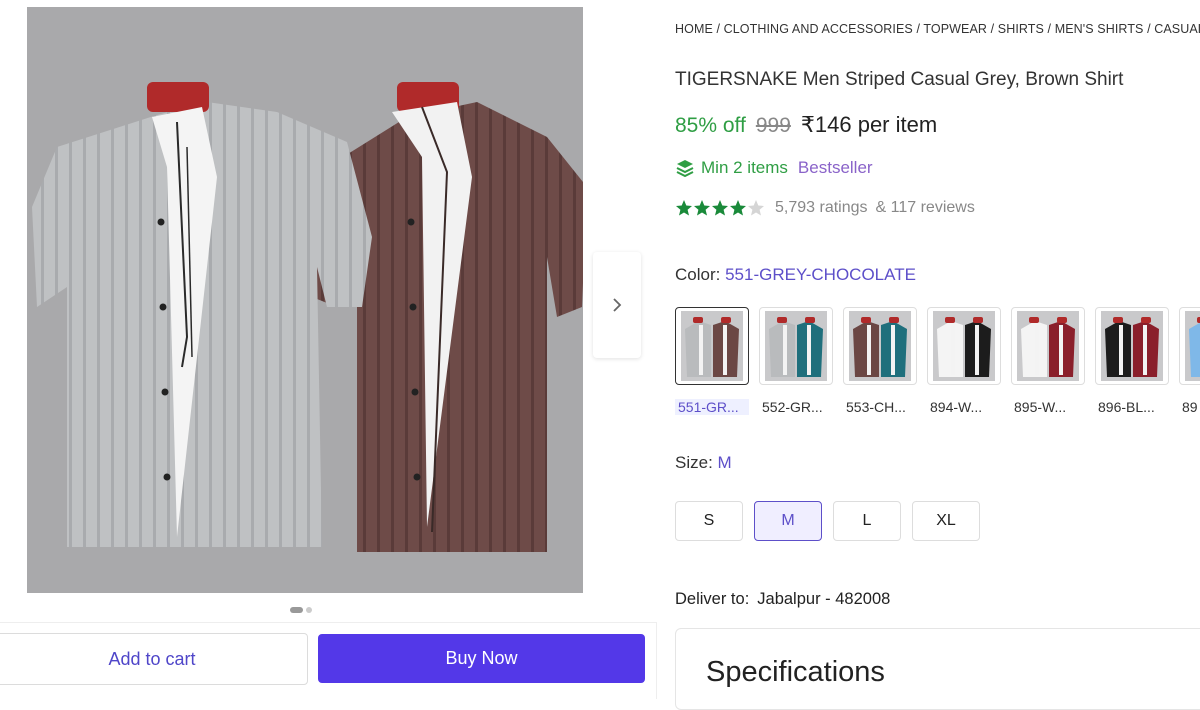  What do you see at coordinates (820, 274) in the screenshot?
I see `selected-color: 551-GREY-CHOCOLATE` at bounding box center [820, 274].